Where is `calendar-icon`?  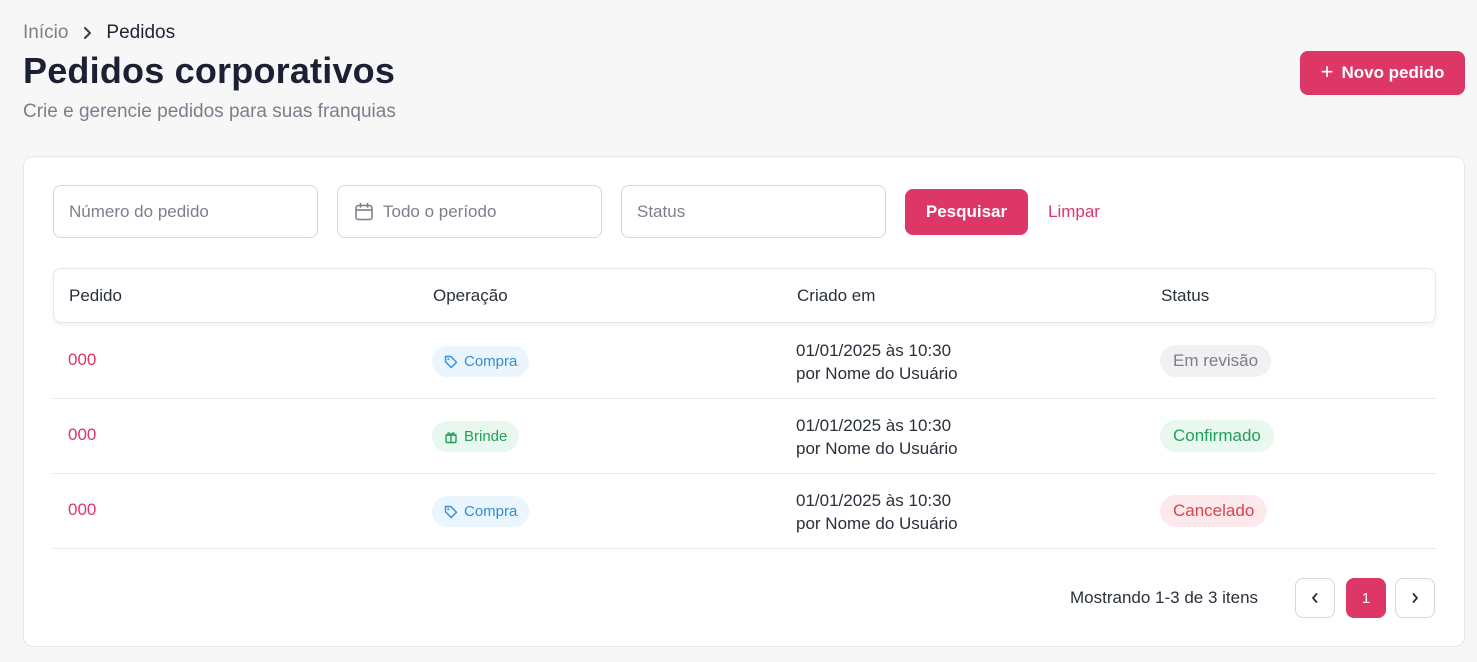 calendar-icon is located at coordinates (364, 211).